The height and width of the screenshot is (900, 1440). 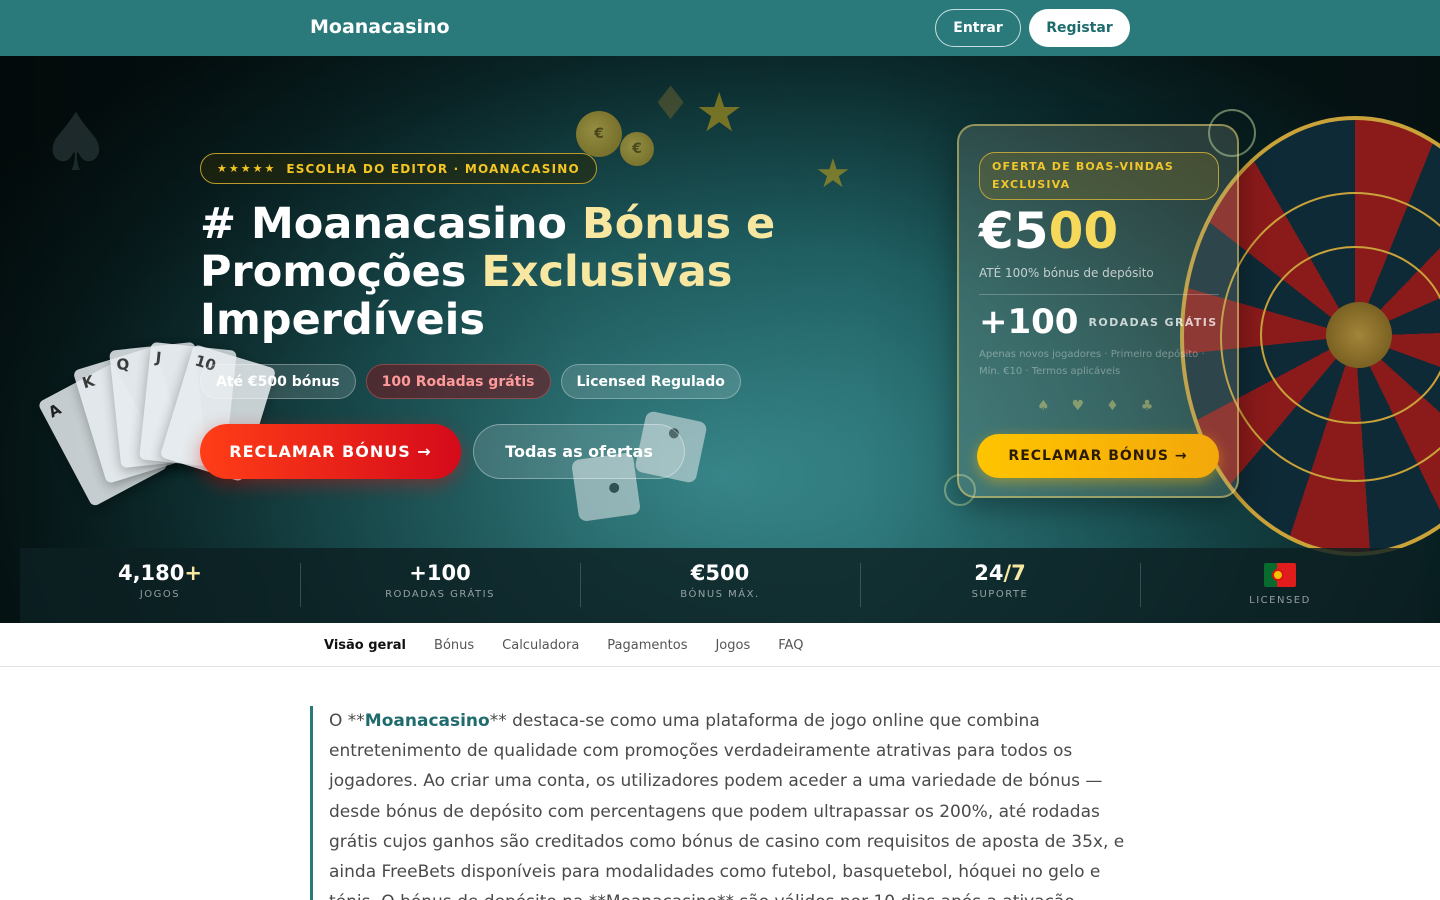 I want to click on stat-label: JOGOS, so click(x=160, y=594).